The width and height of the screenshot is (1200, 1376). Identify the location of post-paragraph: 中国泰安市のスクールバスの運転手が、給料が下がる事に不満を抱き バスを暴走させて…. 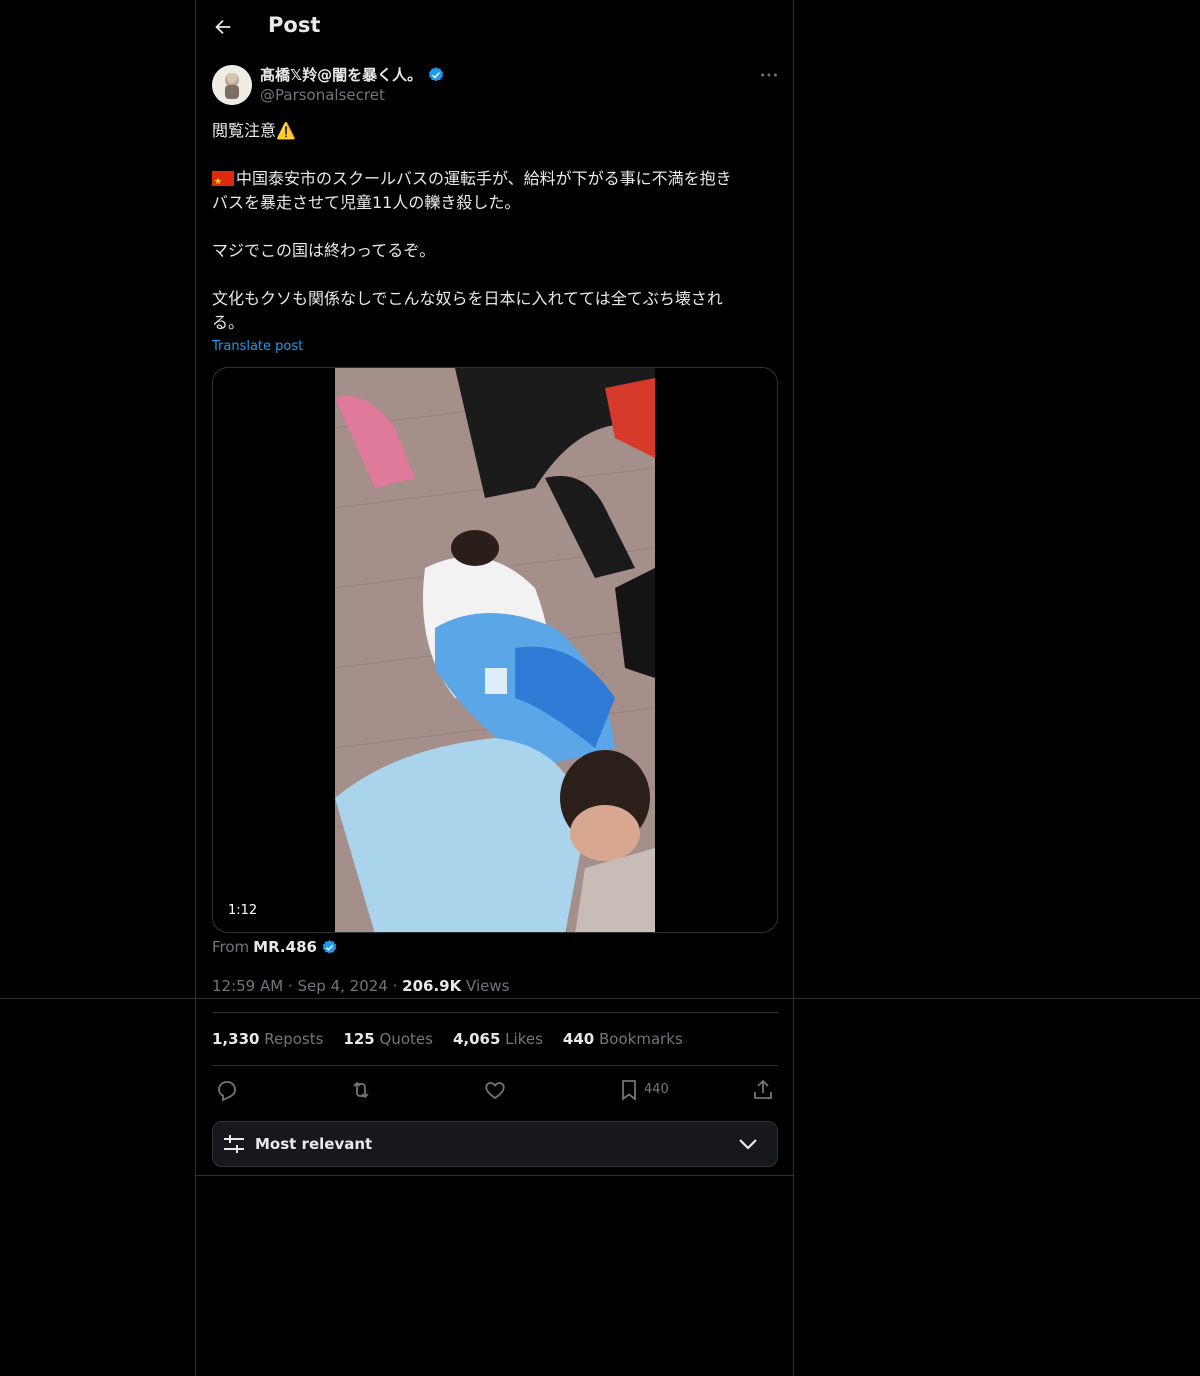
(492, 191).